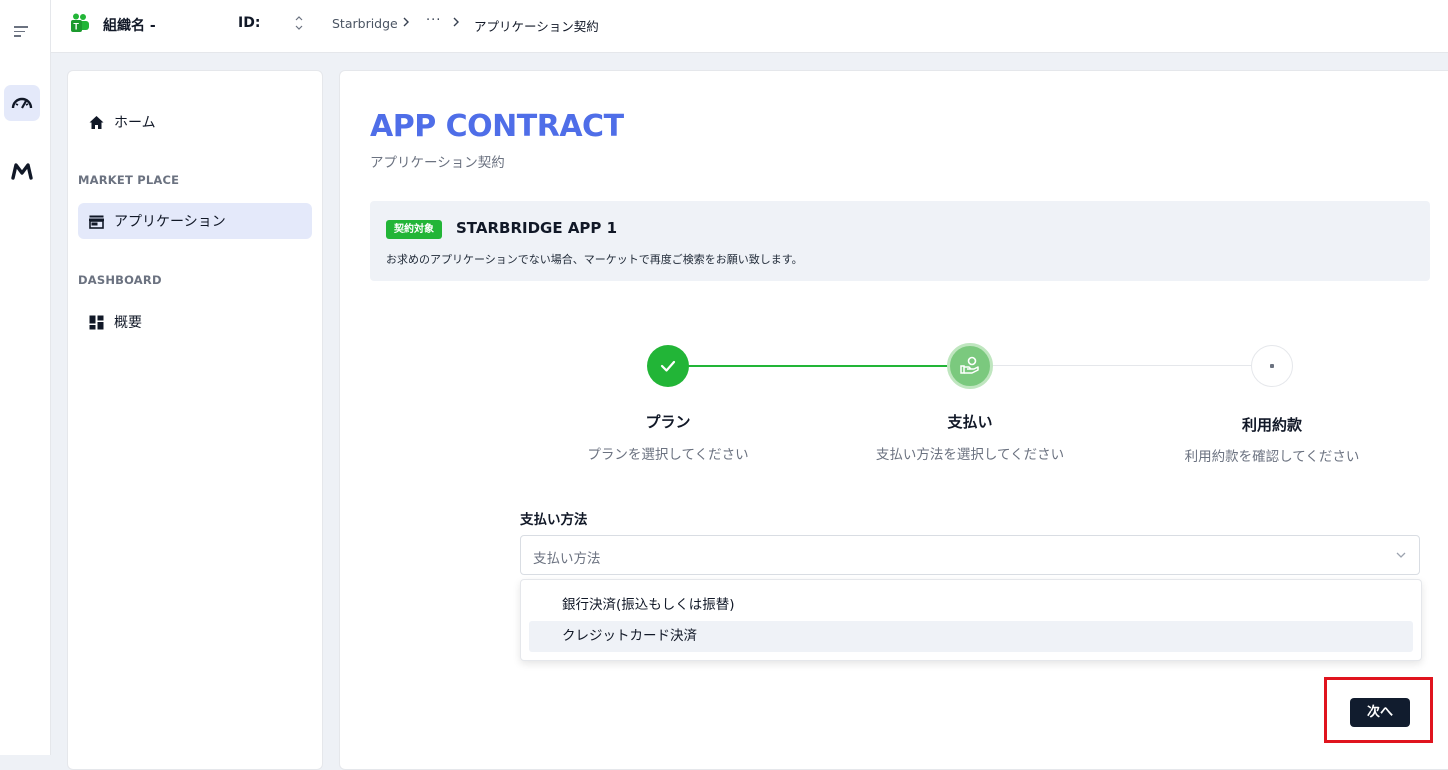 The height and width of the screenshot is (770, 1448). Describe the element at coordinates (195, 122) in the screenshot. I see `sidebar-item-home: ホーム` at that location.